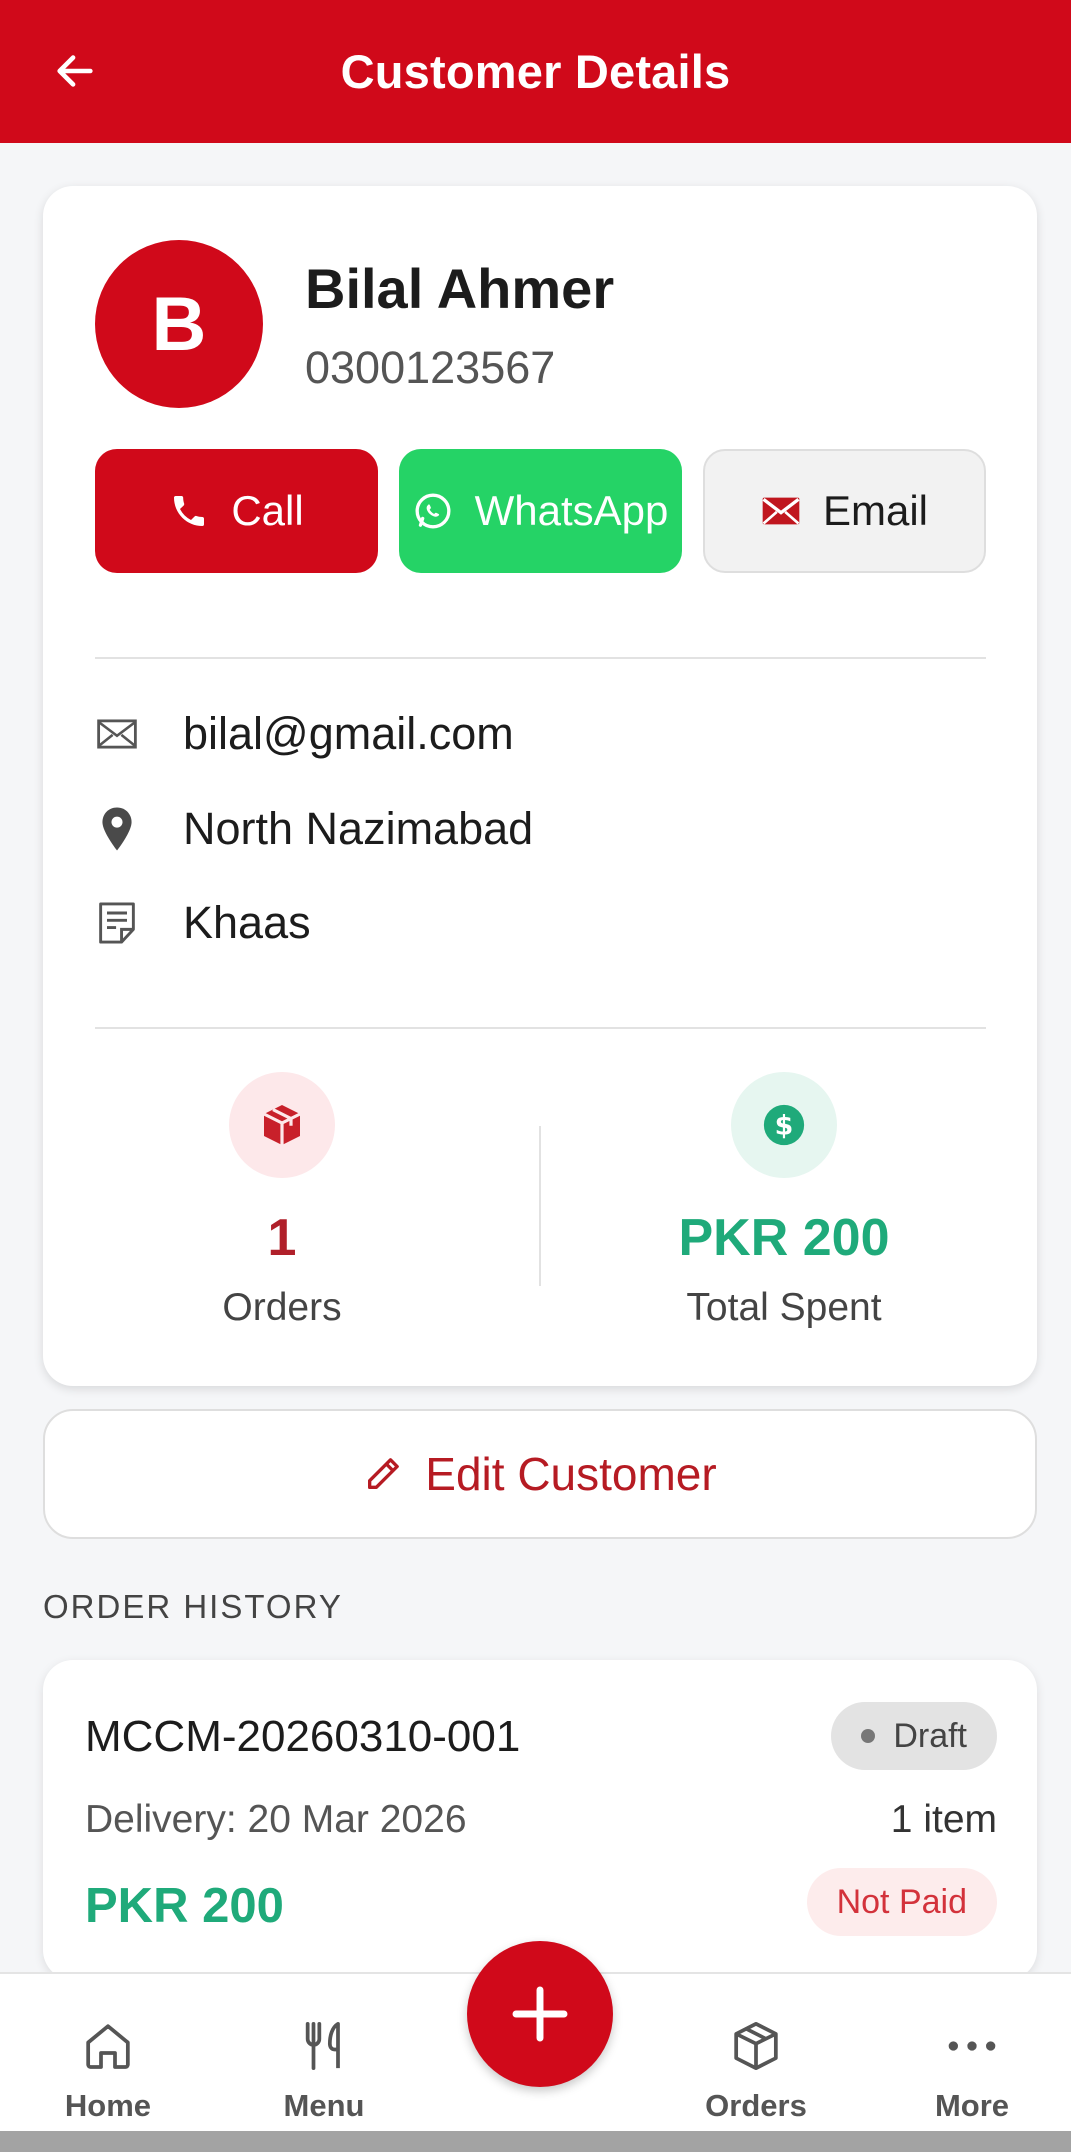 This screenshot has width=1071, height=2152. I want to click on edit-customer-button: Edit Customer, so click(540, 1474).